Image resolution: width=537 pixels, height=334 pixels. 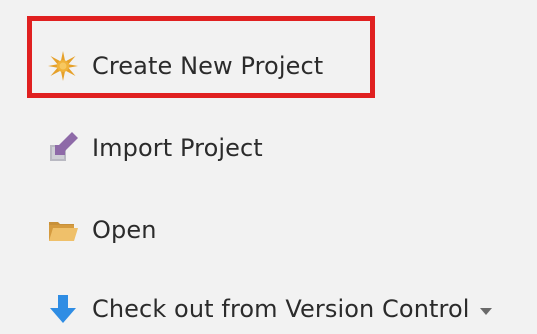 I want to click on open-action: Open, so click(x=101, y=230).